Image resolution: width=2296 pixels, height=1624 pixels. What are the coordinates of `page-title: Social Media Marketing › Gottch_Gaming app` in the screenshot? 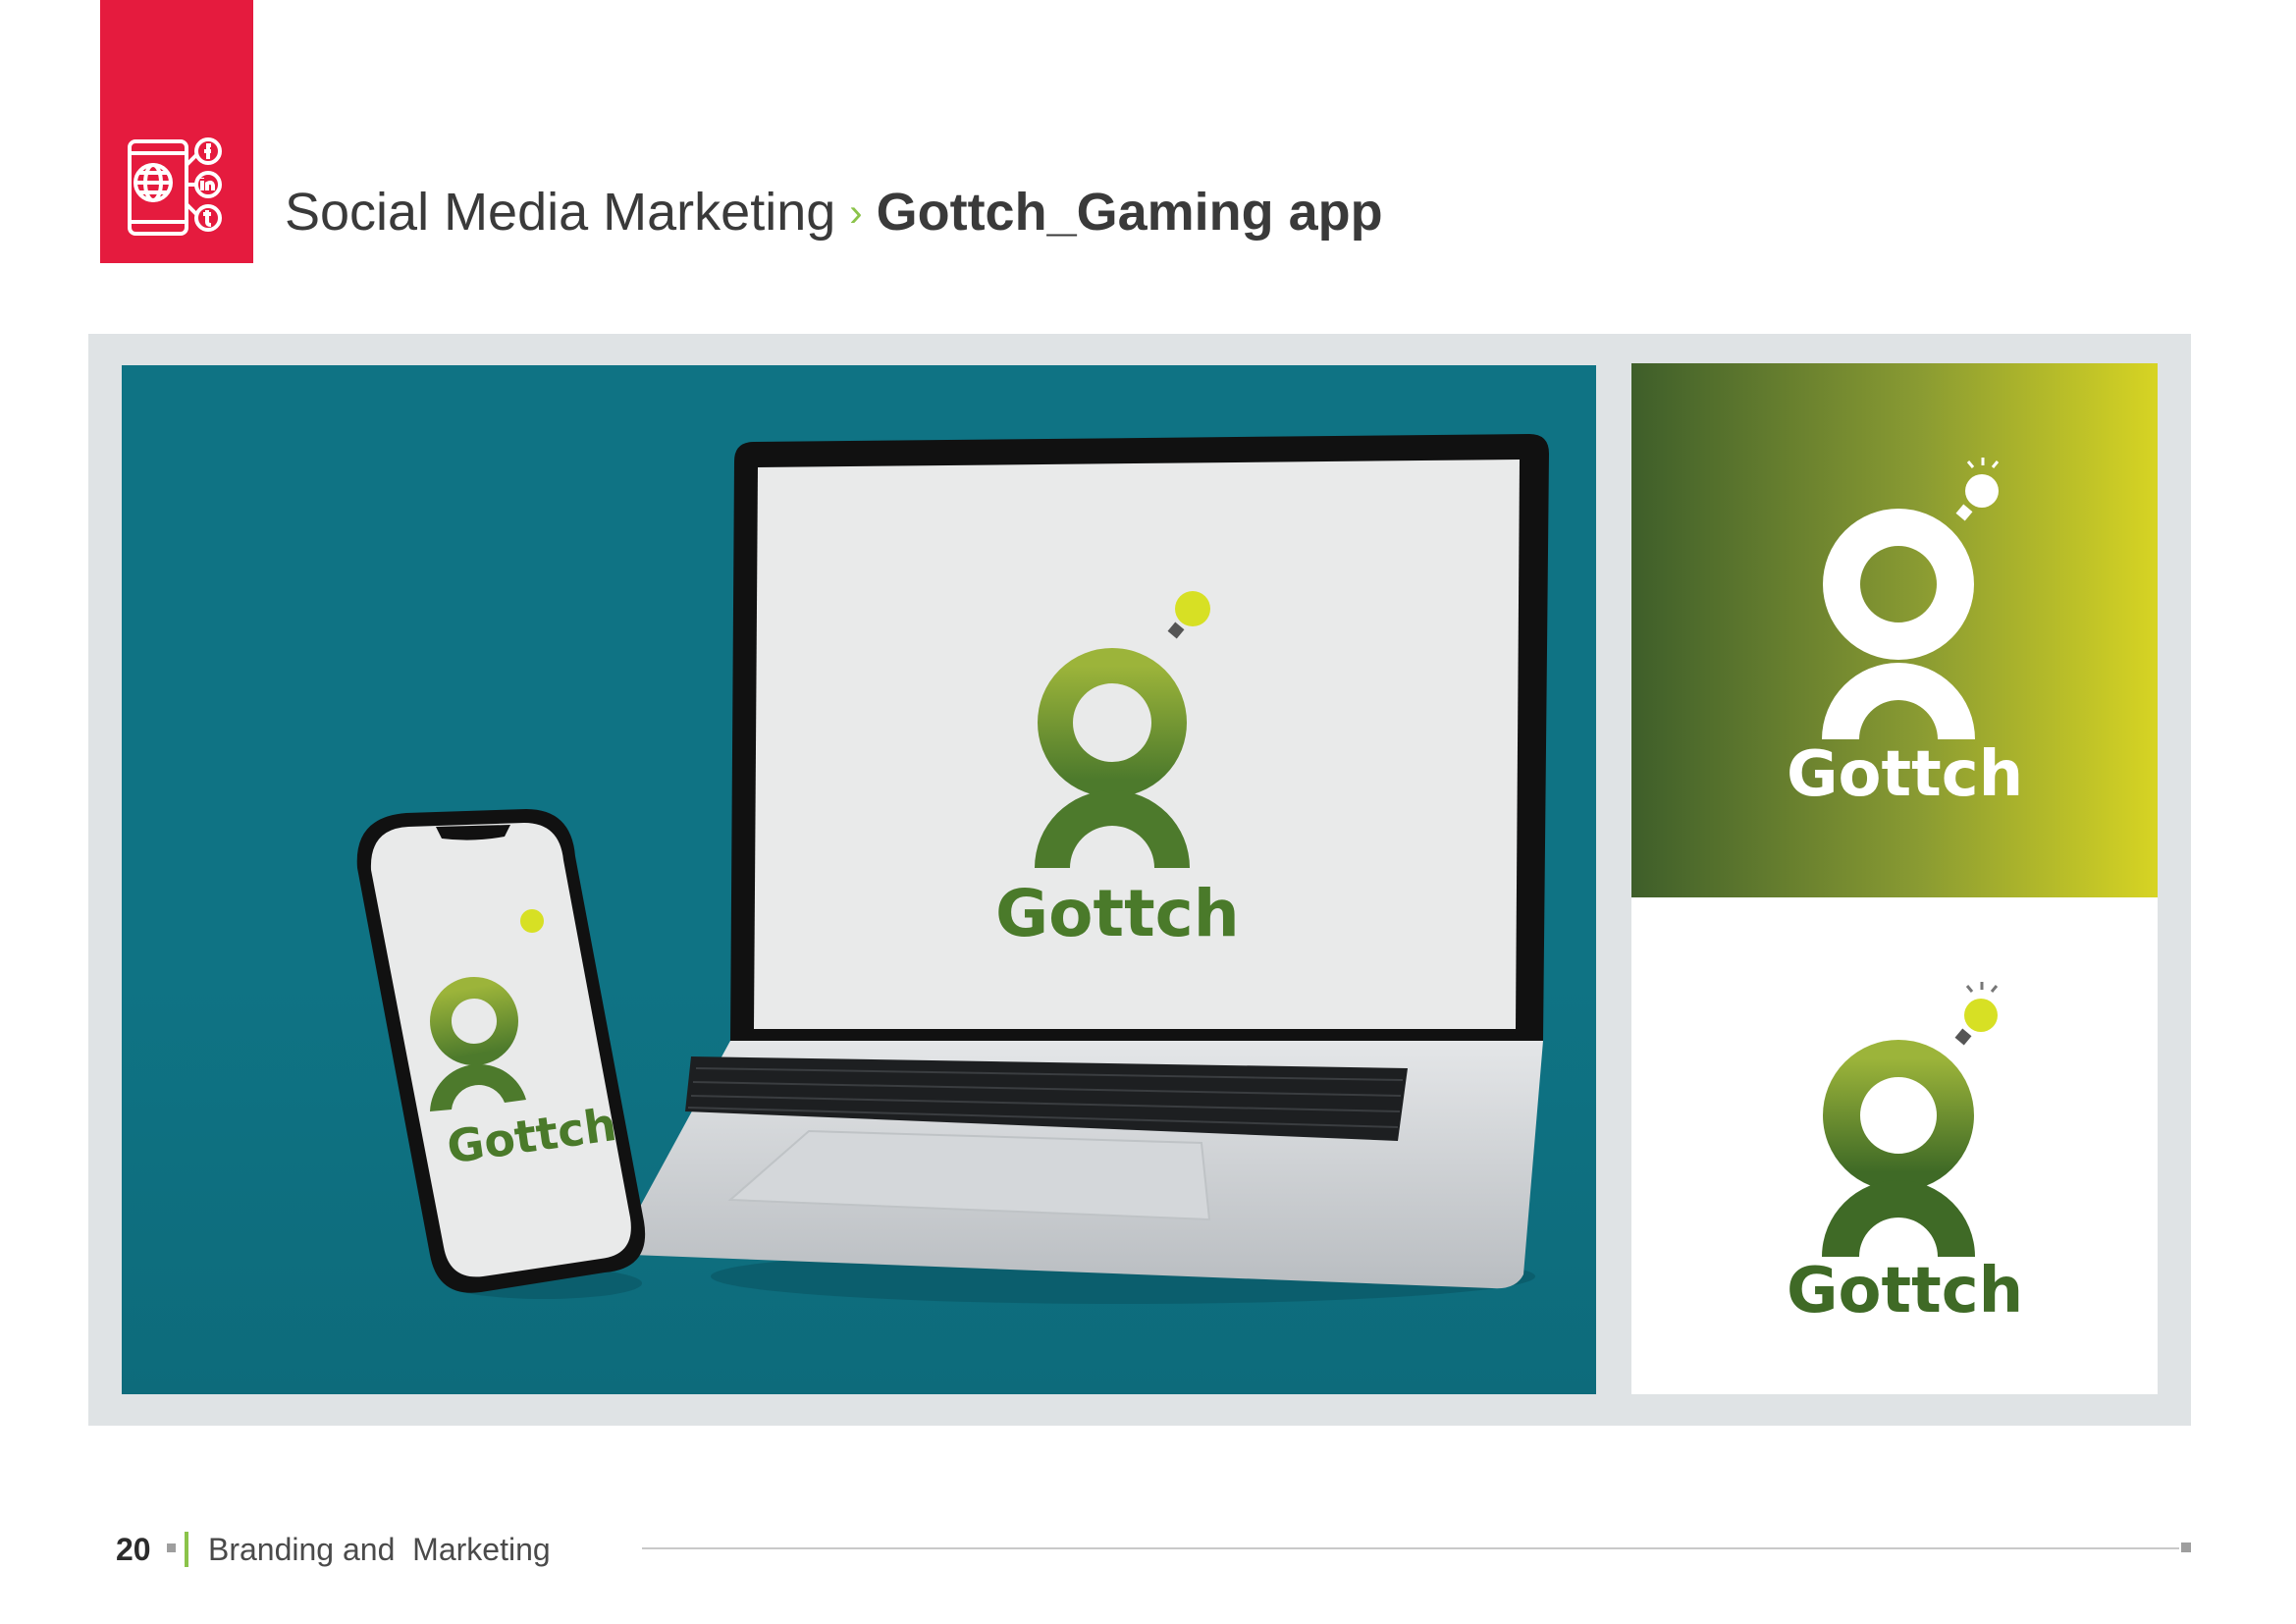 It's located at (834, 214).